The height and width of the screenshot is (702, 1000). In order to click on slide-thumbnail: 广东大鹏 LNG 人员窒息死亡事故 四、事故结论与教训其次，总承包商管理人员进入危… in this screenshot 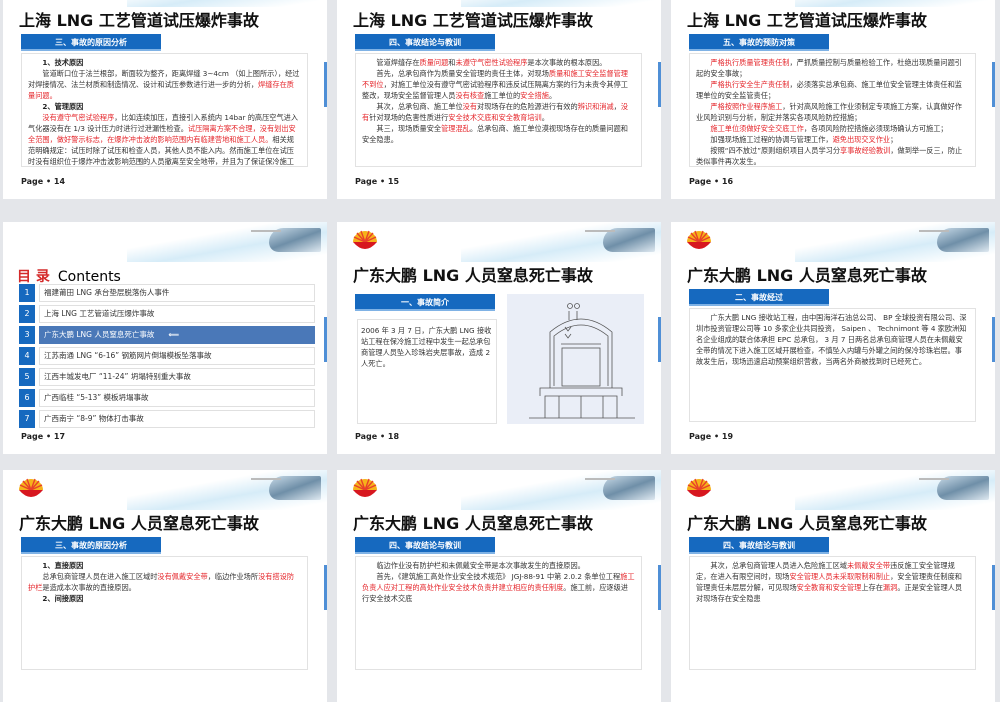, I will do `click(833, 586)`.